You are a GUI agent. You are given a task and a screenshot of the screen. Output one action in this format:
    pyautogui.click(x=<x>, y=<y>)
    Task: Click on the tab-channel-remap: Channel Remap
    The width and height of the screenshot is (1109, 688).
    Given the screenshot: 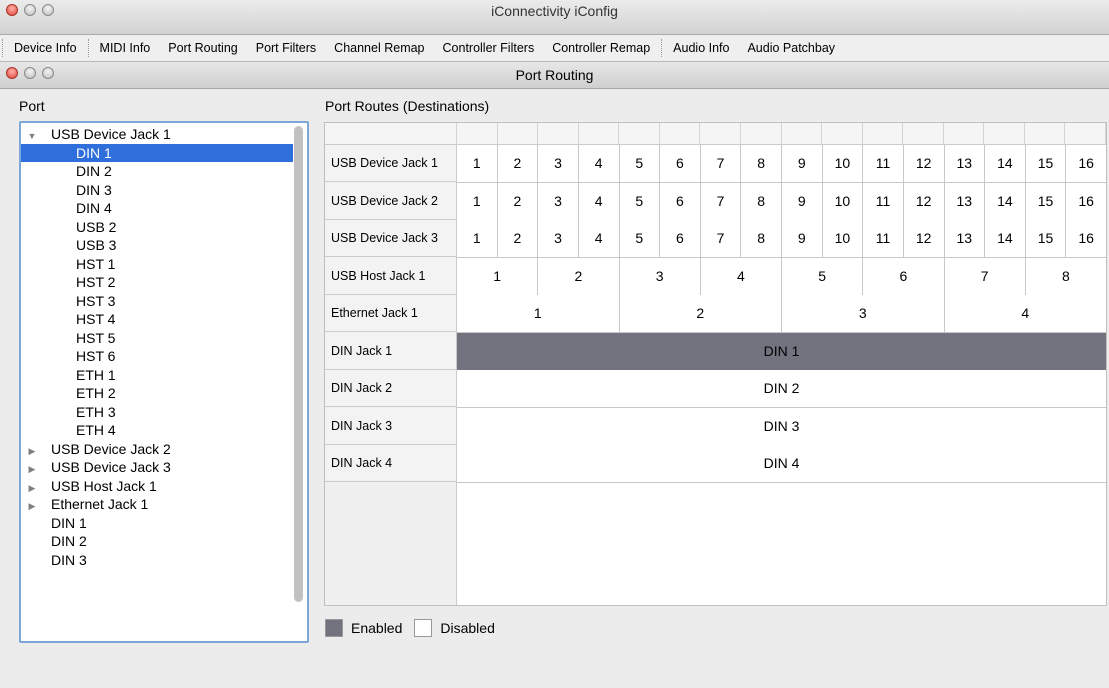 What is the action you would take?
    pyautogui.click(x=379, y=48)
    